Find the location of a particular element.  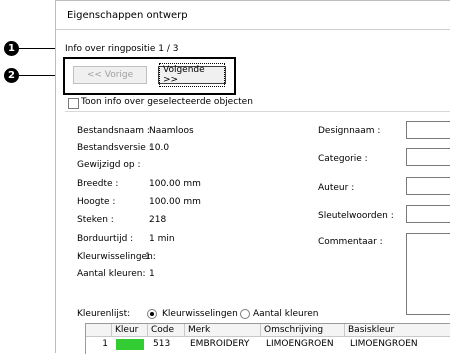

comment-label: Commentaar : is located at coordinates (350, 242).